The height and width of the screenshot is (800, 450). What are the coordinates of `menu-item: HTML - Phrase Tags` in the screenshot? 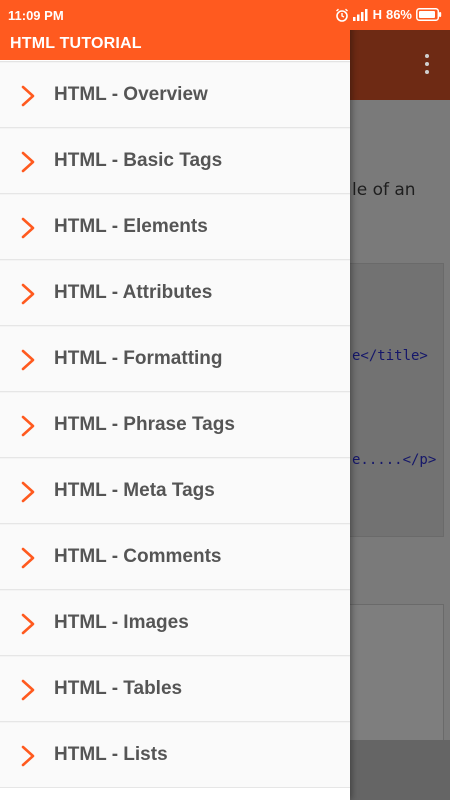 It's located at (175, 425).